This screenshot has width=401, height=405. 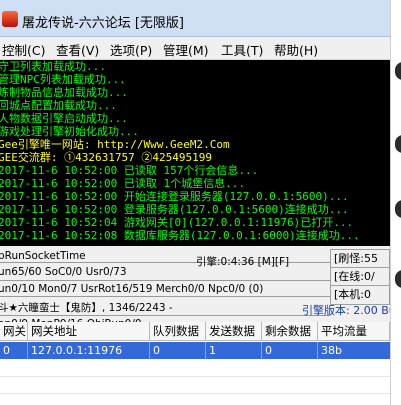 I want to click on menu-bar: 控制(C) 查看(V) 选项(P) 管理(M) 工具(T) 帮助(H), so click(x=195, y=48).